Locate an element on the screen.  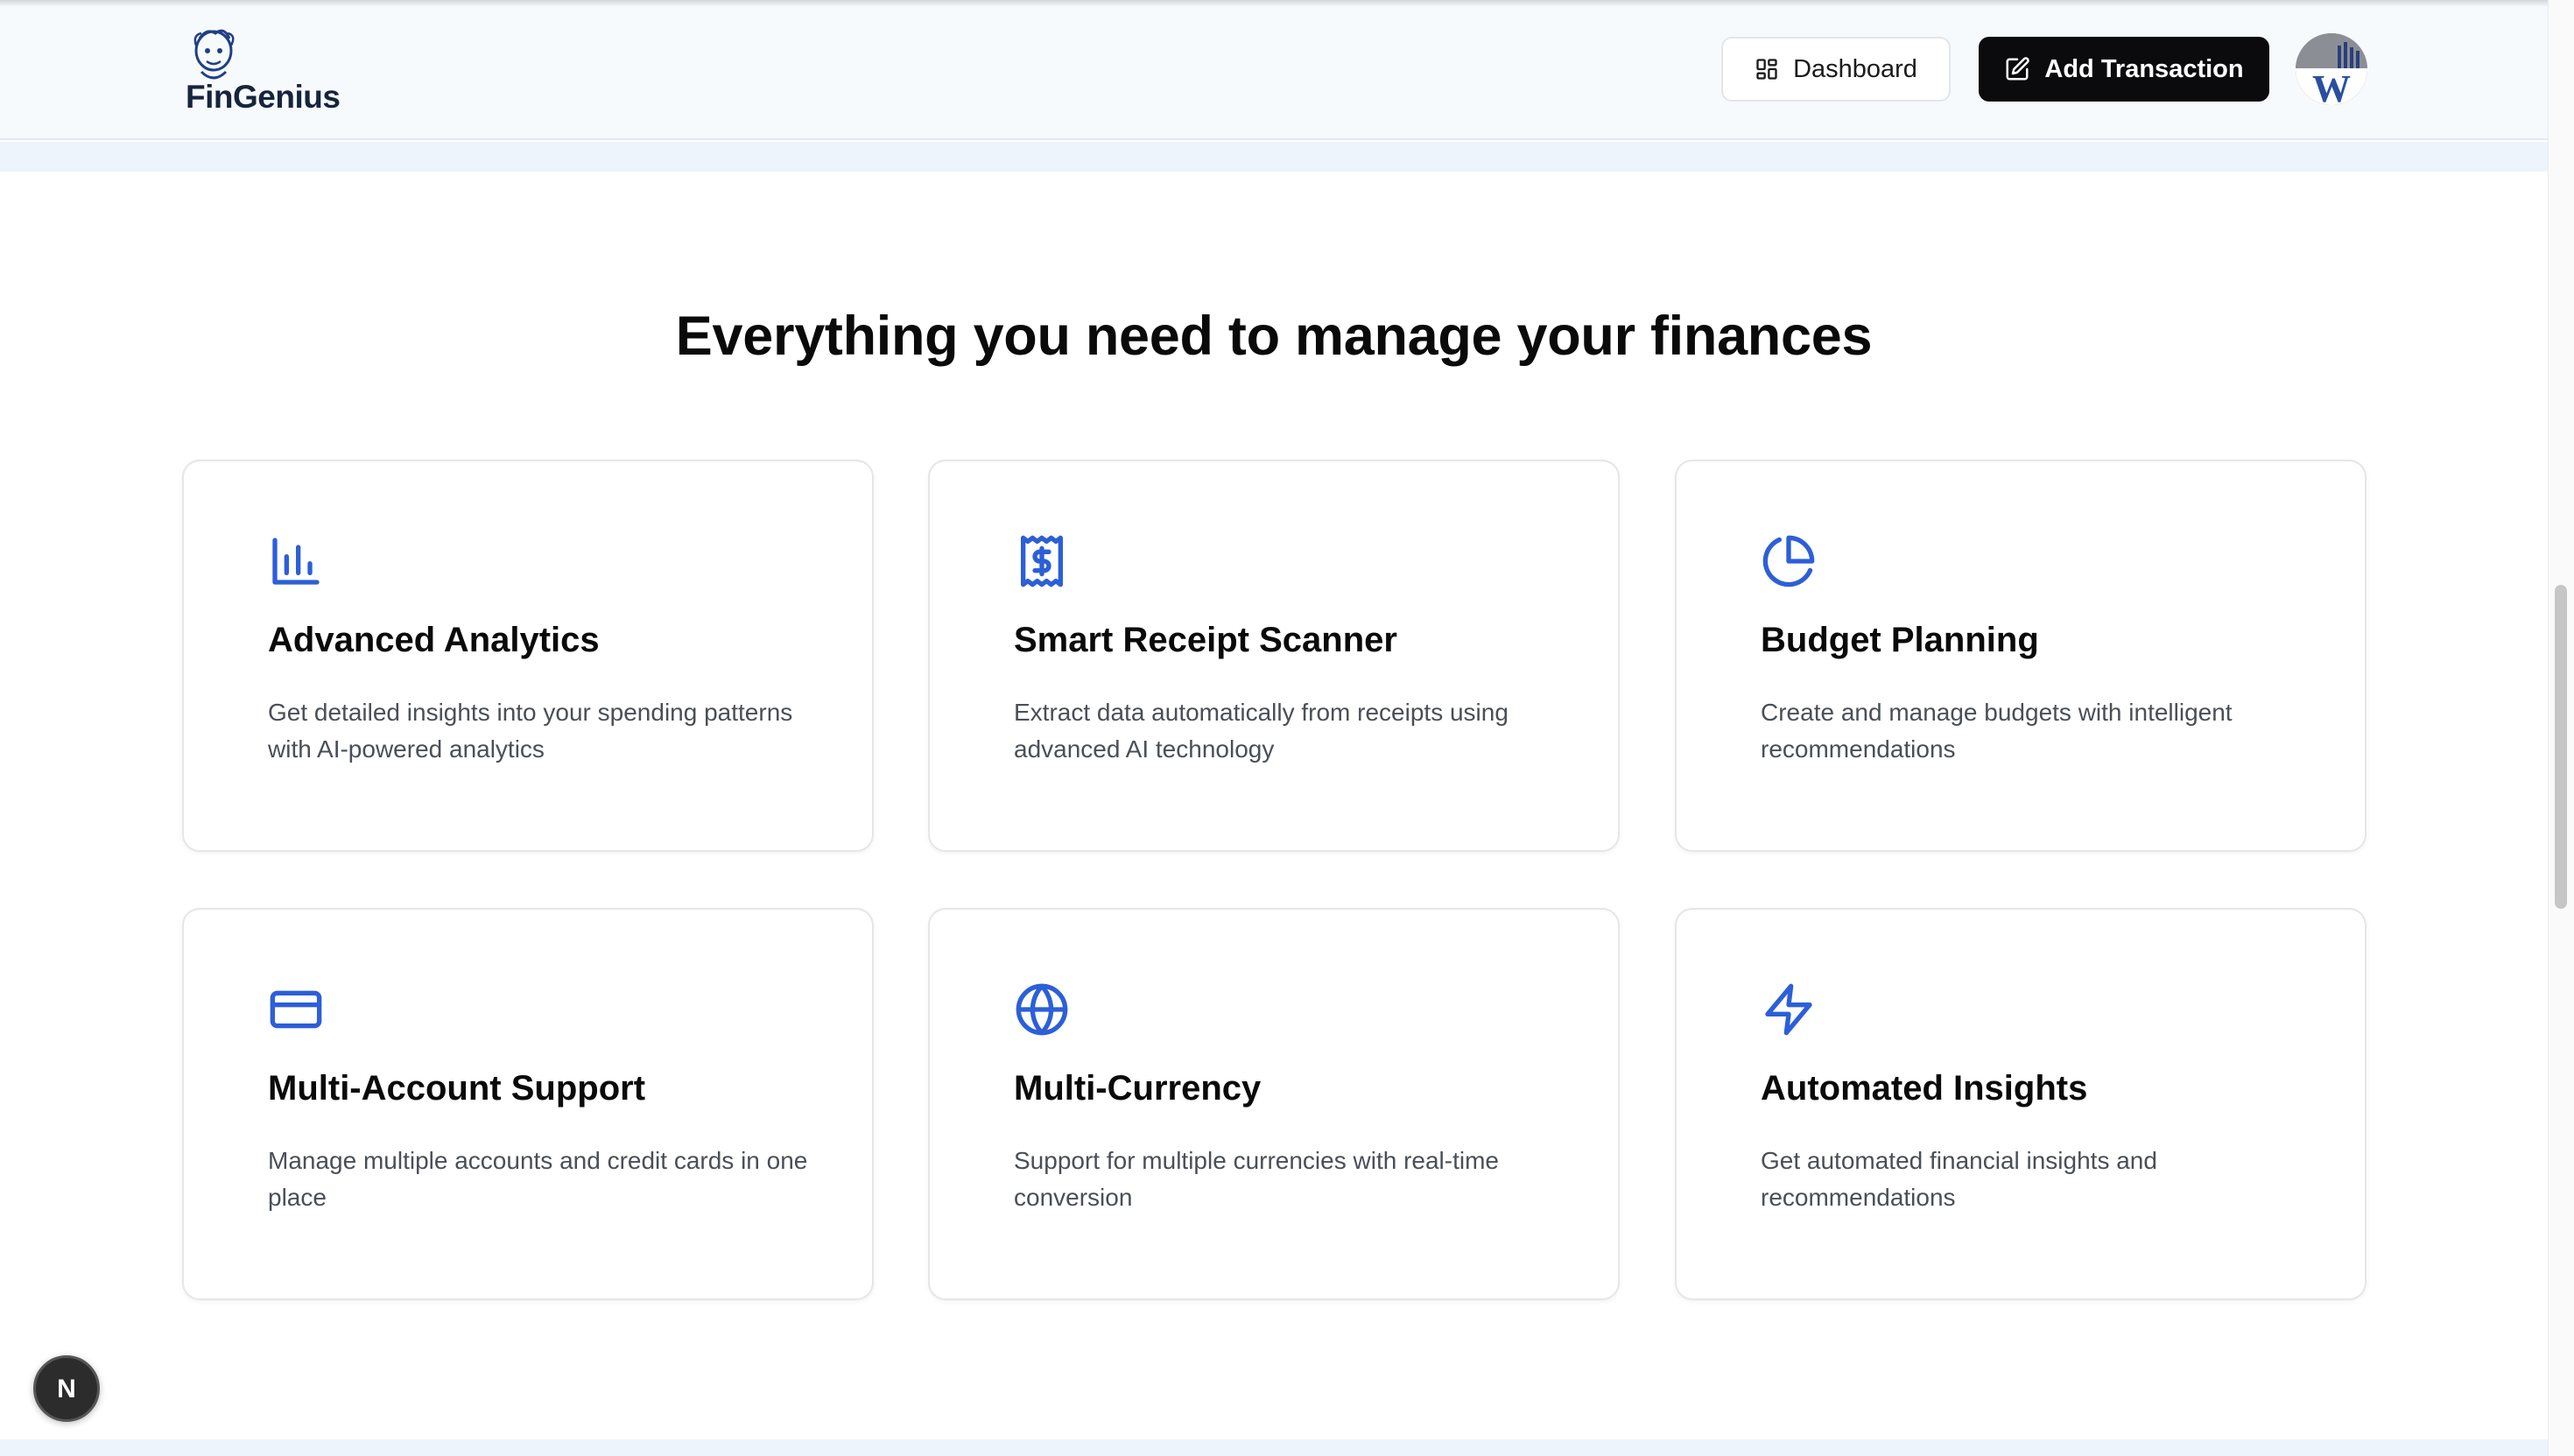
globe-icon is located at coordinates (1042, 1009).